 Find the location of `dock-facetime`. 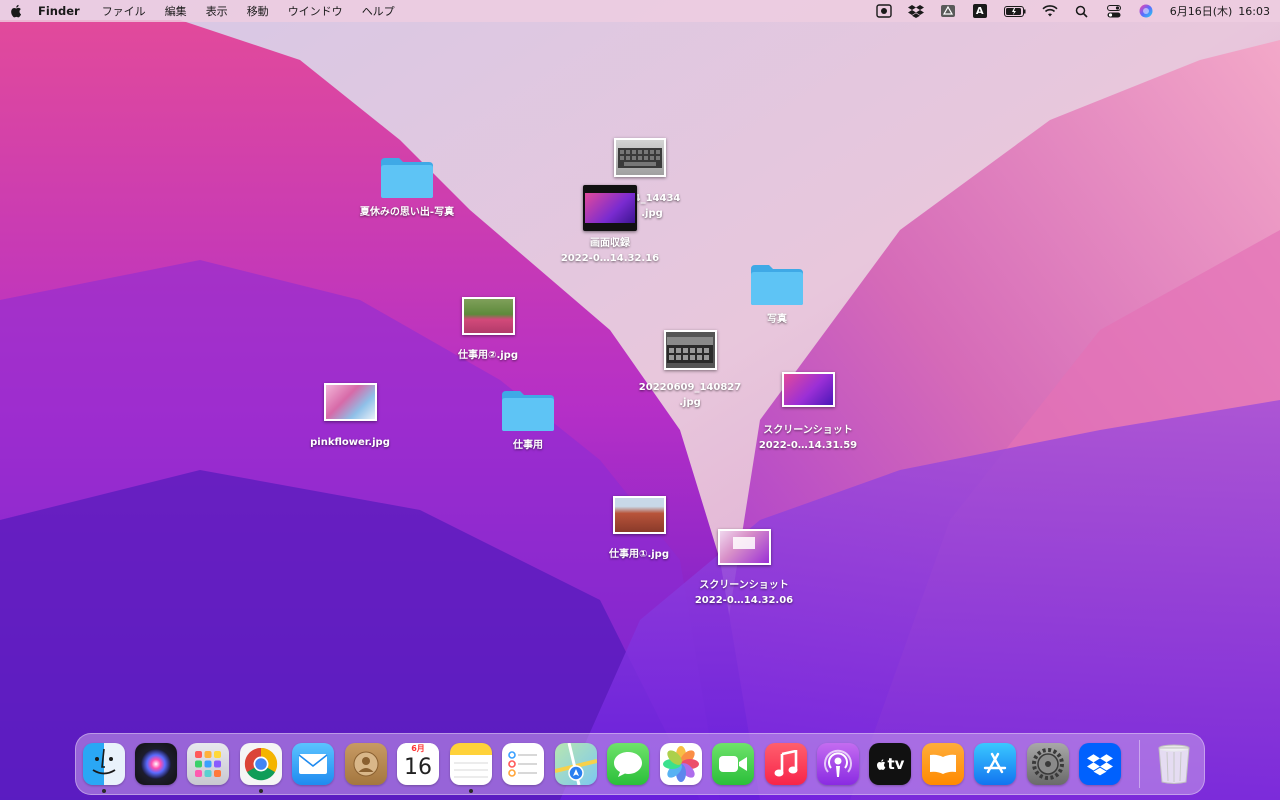

dock-facetime is located at coordinates (733, 764).